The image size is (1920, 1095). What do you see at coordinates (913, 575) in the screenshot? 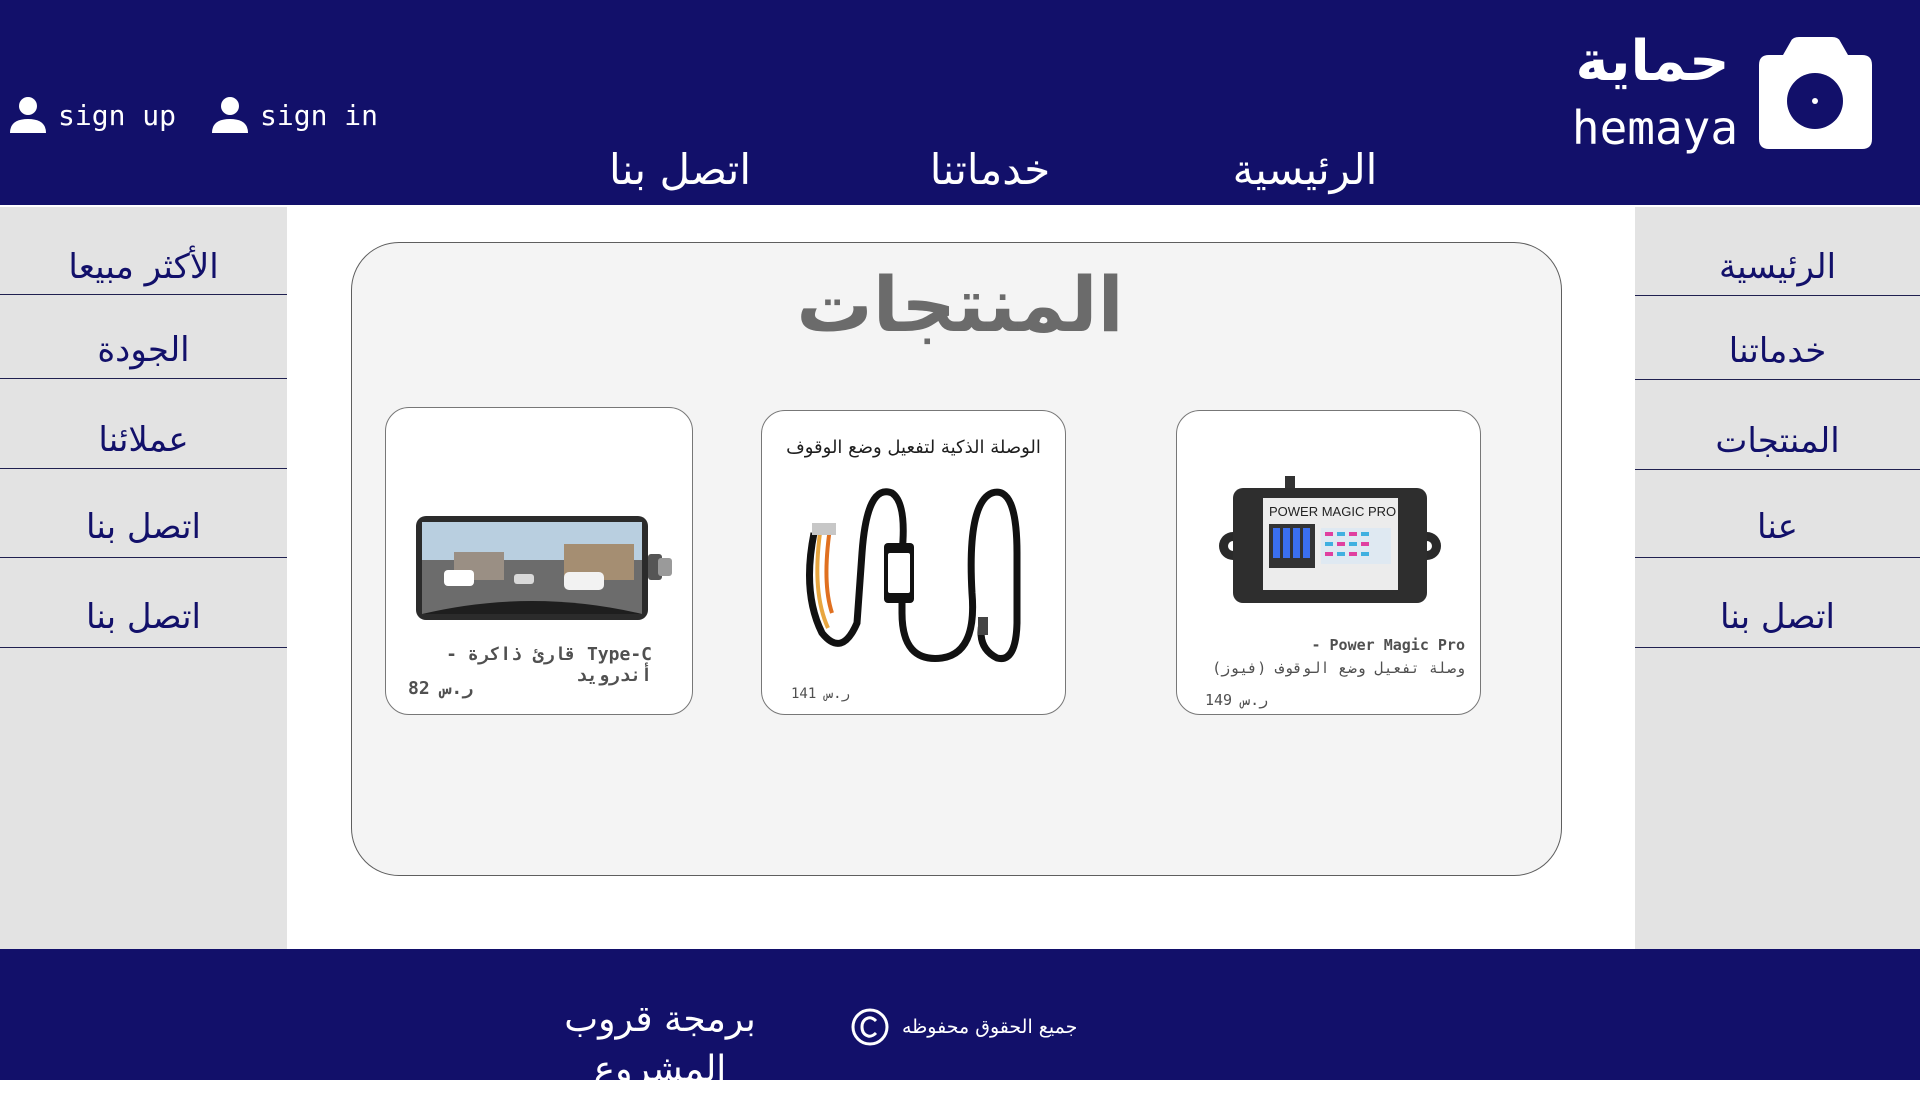
I see `hardwire-cable-image` at bounding box center [913, 575].